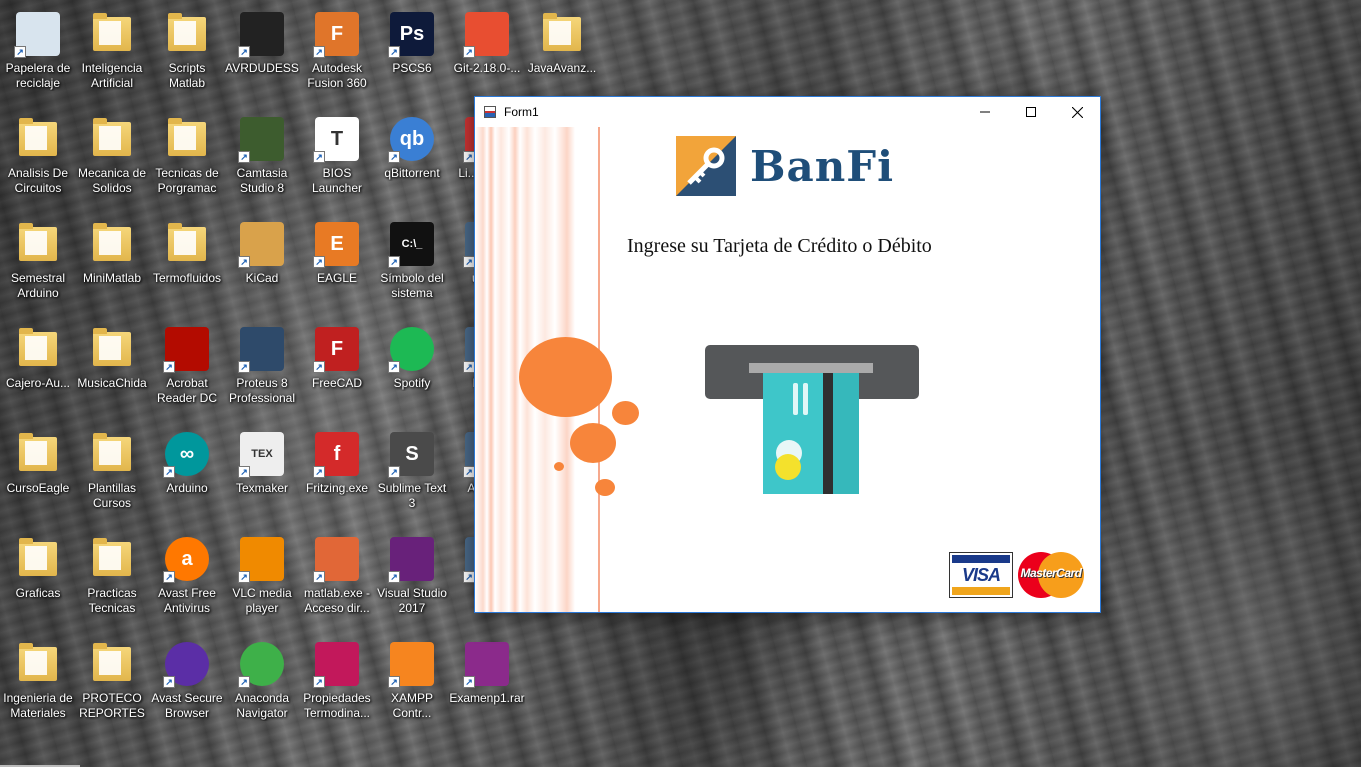 The height and width of the screenshot is (767, 1361). What do you see at coordinates (565, 377) in the screenshot?
I see `decor-circle-large` at bounding box center [565, 377].